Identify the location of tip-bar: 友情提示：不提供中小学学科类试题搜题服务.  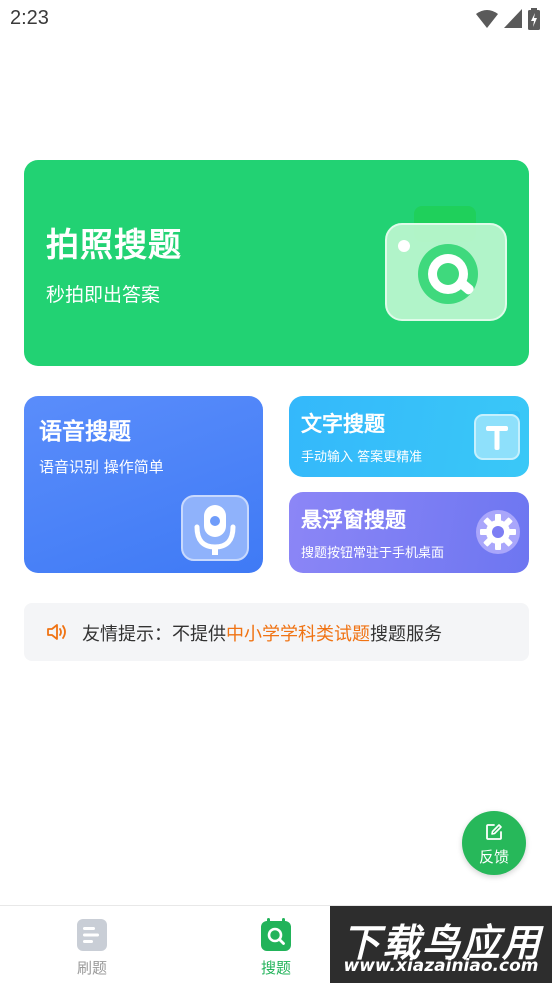
(276, 632).